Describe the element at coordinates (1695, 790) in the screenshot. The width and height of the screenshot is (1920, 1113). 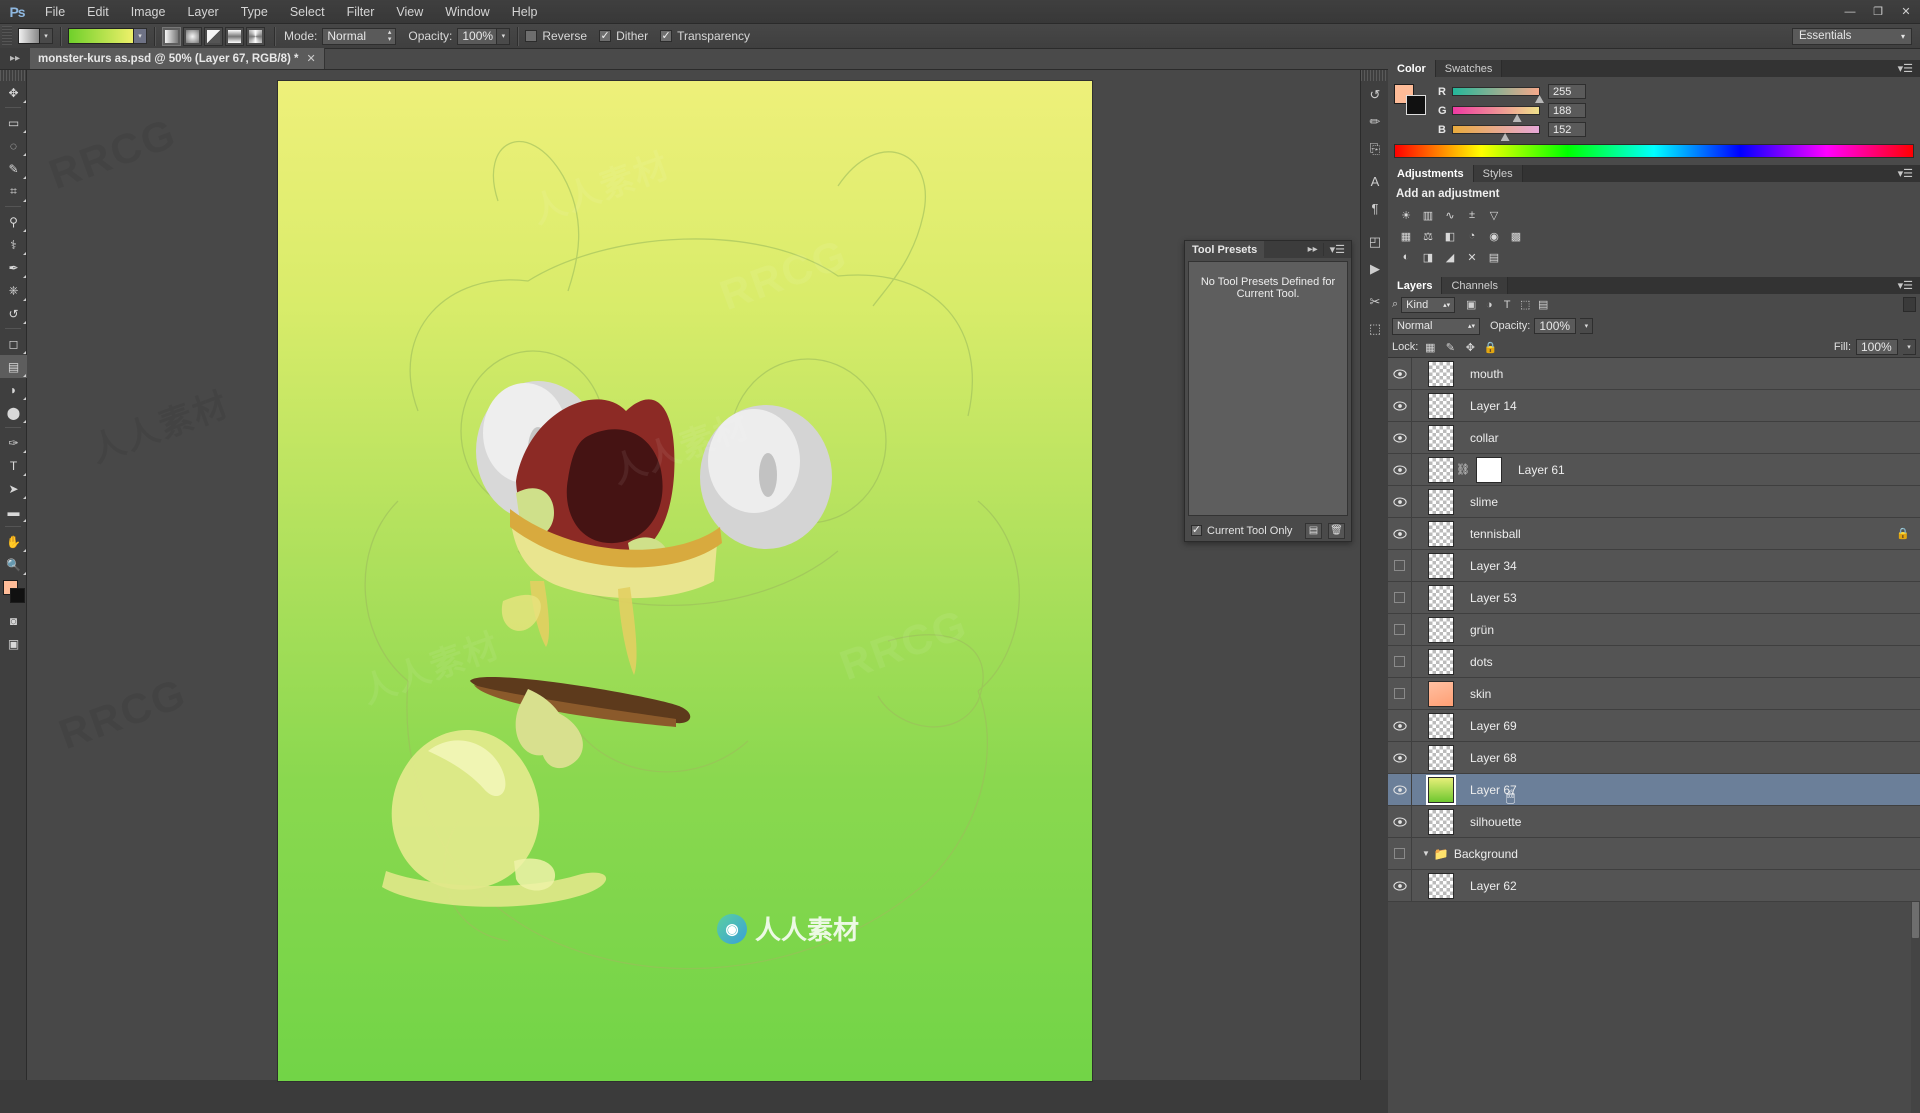
I see `layer-name: Layer 67` at that location.